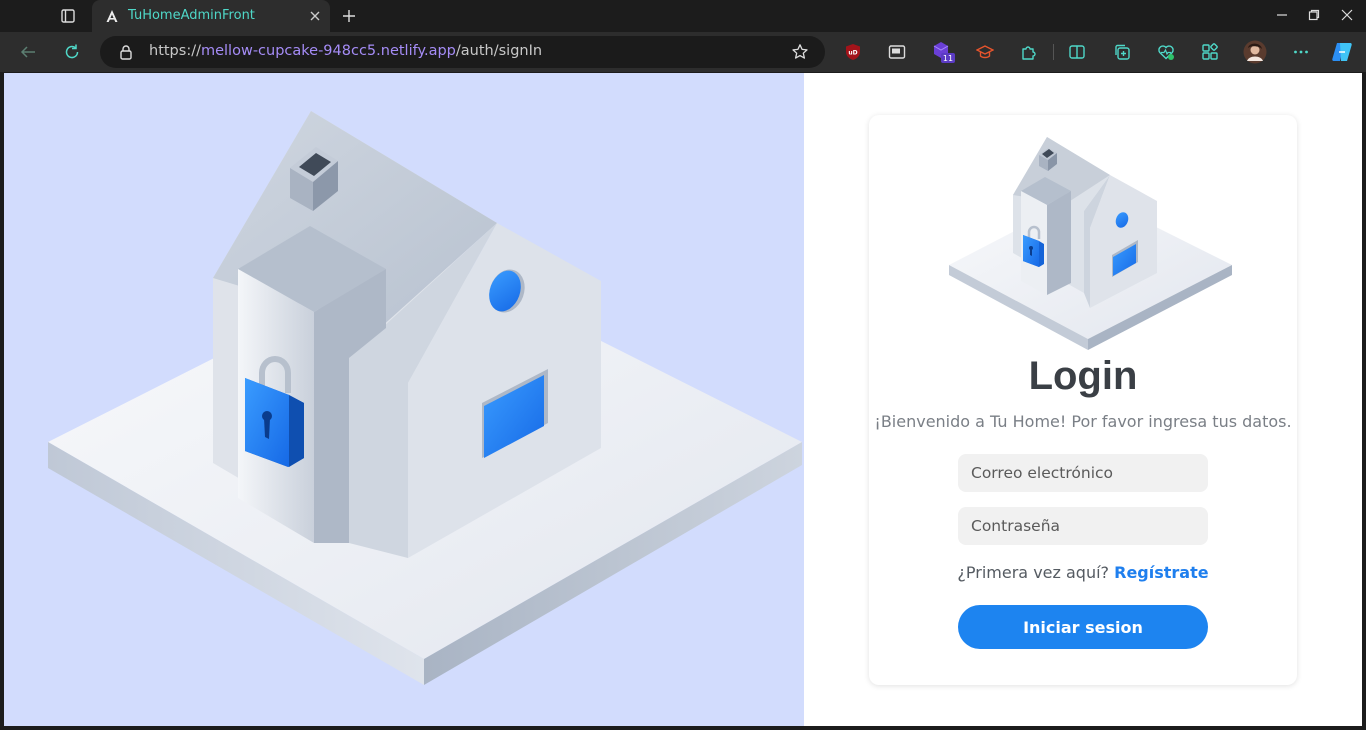  What do you see at coordinates (1314, 15) in the screenshot?
I see `restore-icon` at bounding box center [1314, 15].